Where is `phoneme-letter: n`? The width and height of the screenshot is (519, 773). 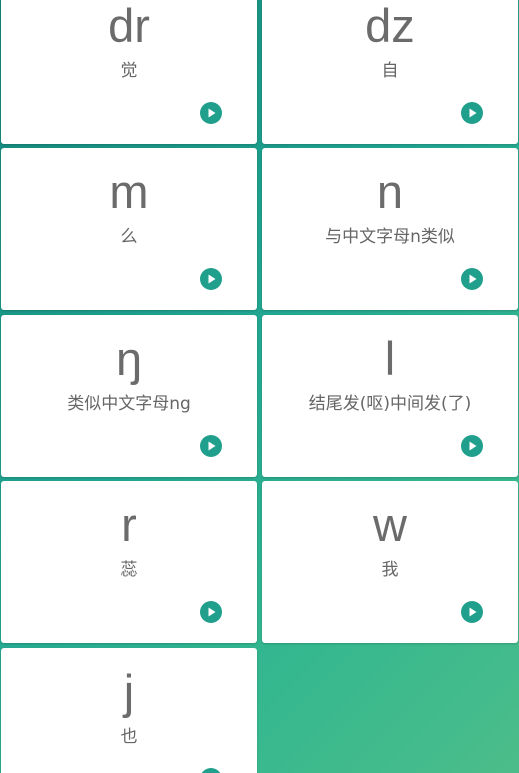
phoneme-letter: n is located at coordinates (390, 191).